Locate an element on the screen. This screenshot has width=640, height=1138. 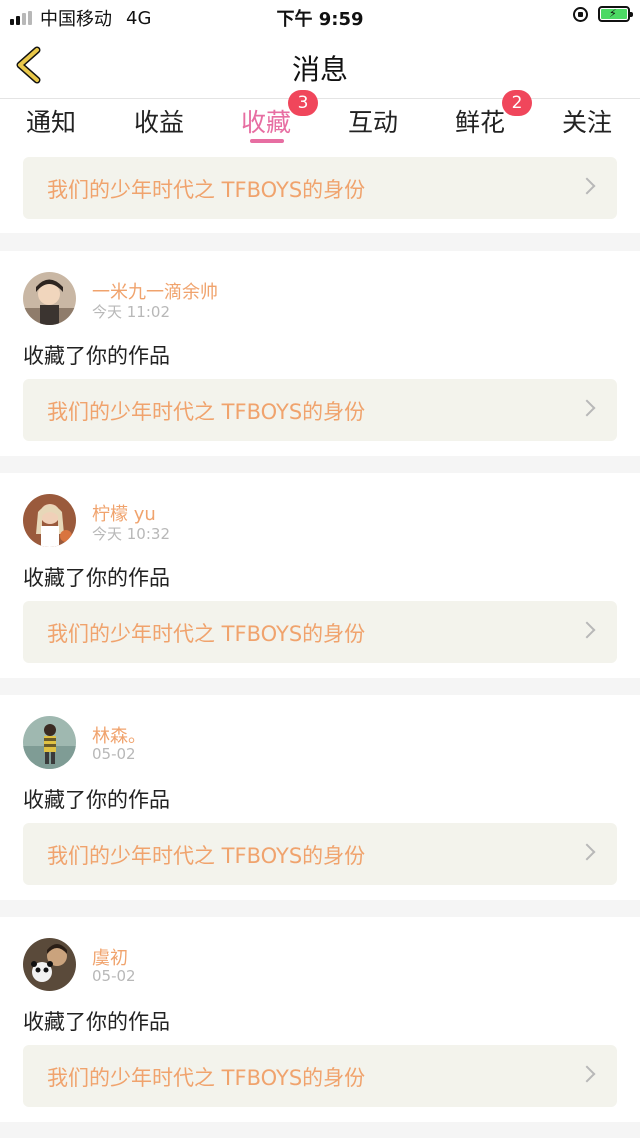
tab-earnings: 收益 is located at coordinates (159, 121).